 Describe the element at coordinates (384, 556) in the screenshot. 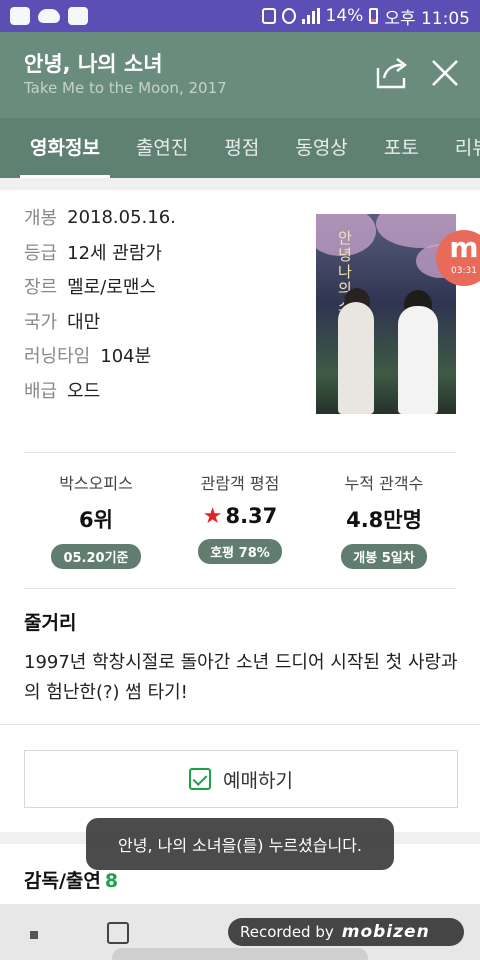

I see `stat-chip: 개봉 5일차` at that location.